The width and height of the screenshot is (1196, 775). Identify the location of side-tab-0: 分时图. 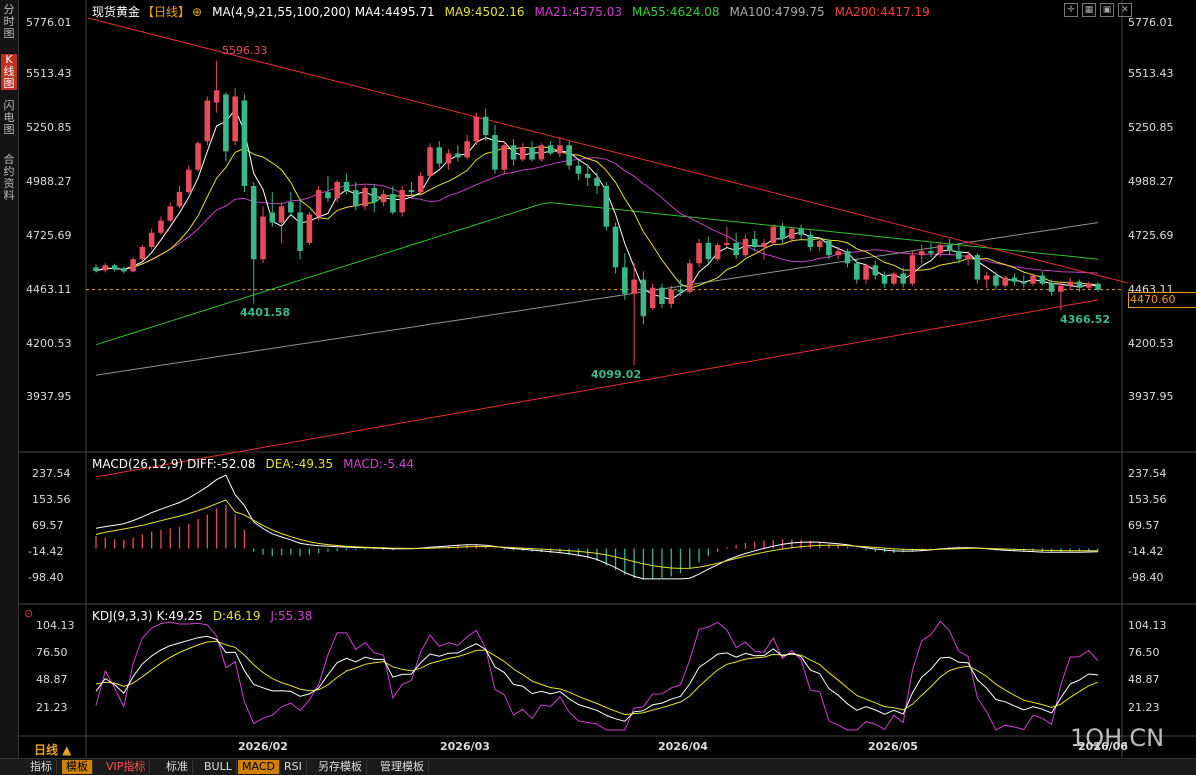
(9, 22).